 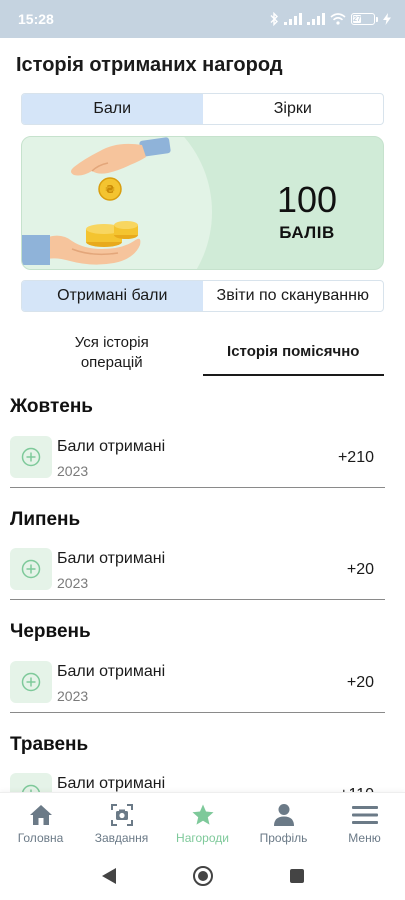 I want to click on charging-icon, so click(x=387, y=19).